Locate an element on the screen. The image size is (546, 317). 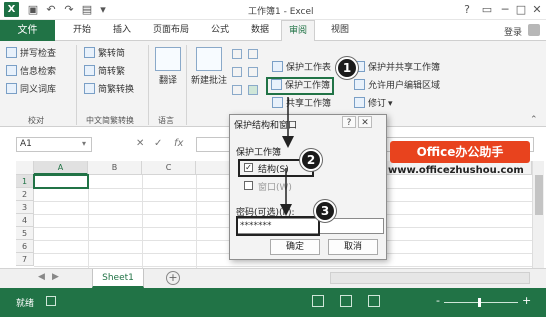
watermark-url: www.officezhushou.com is located at coordinates (456, 170).